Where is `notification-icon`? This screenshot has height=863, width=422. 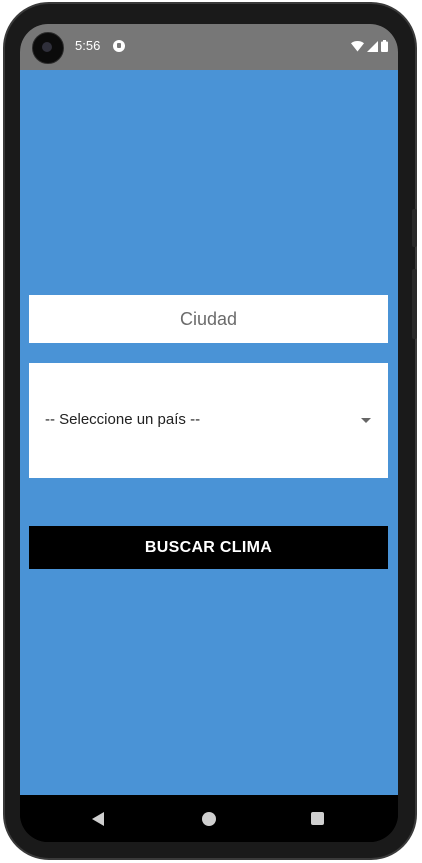 notification-icon is located at coordinates (119, 46).